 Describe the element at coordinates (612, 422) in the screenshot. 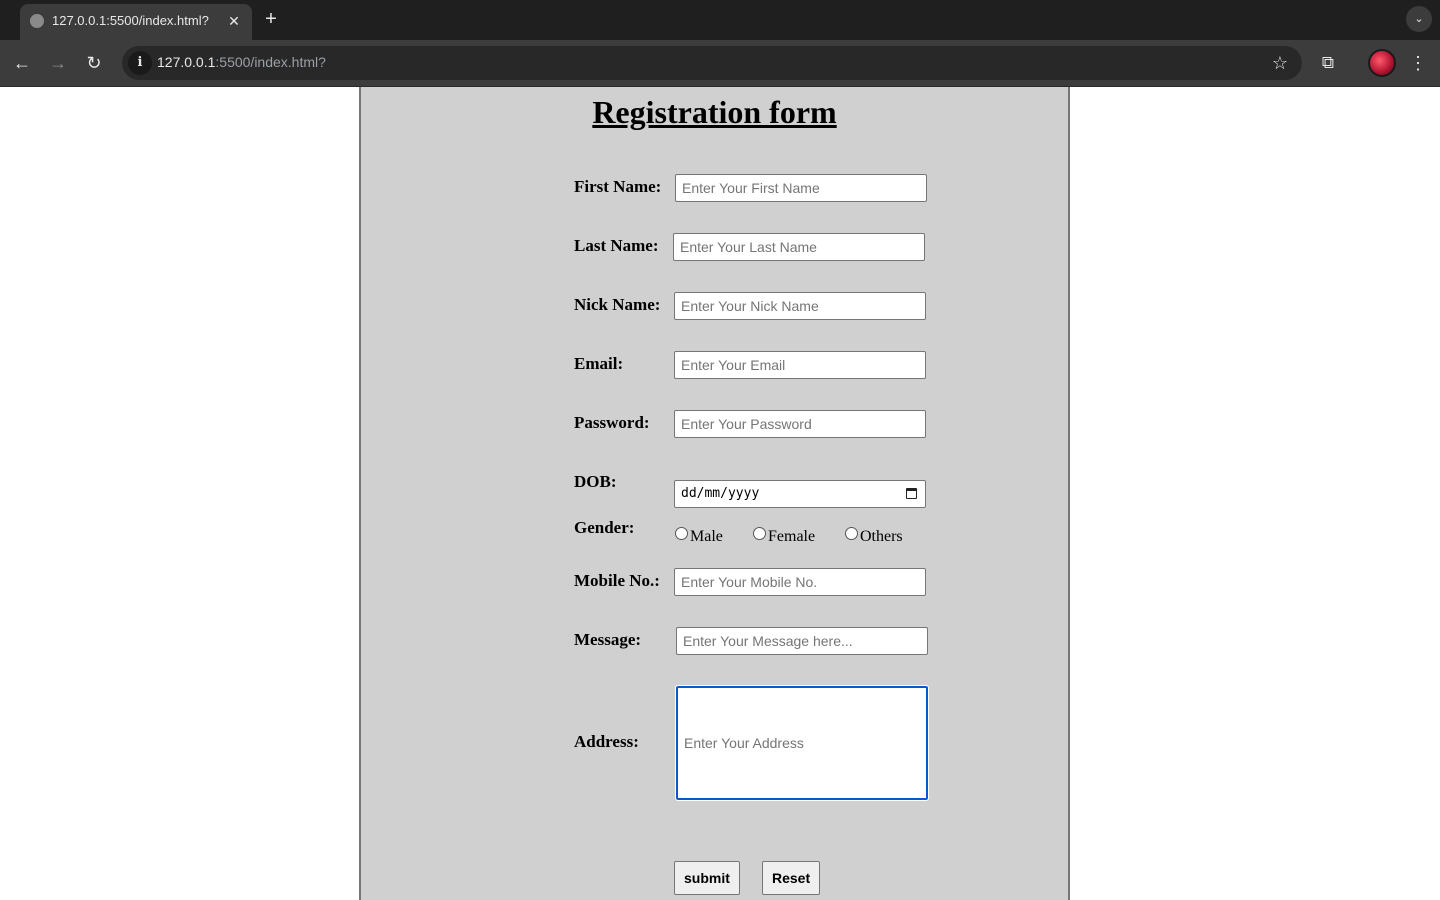

I see `password-label: Password:` at that location.